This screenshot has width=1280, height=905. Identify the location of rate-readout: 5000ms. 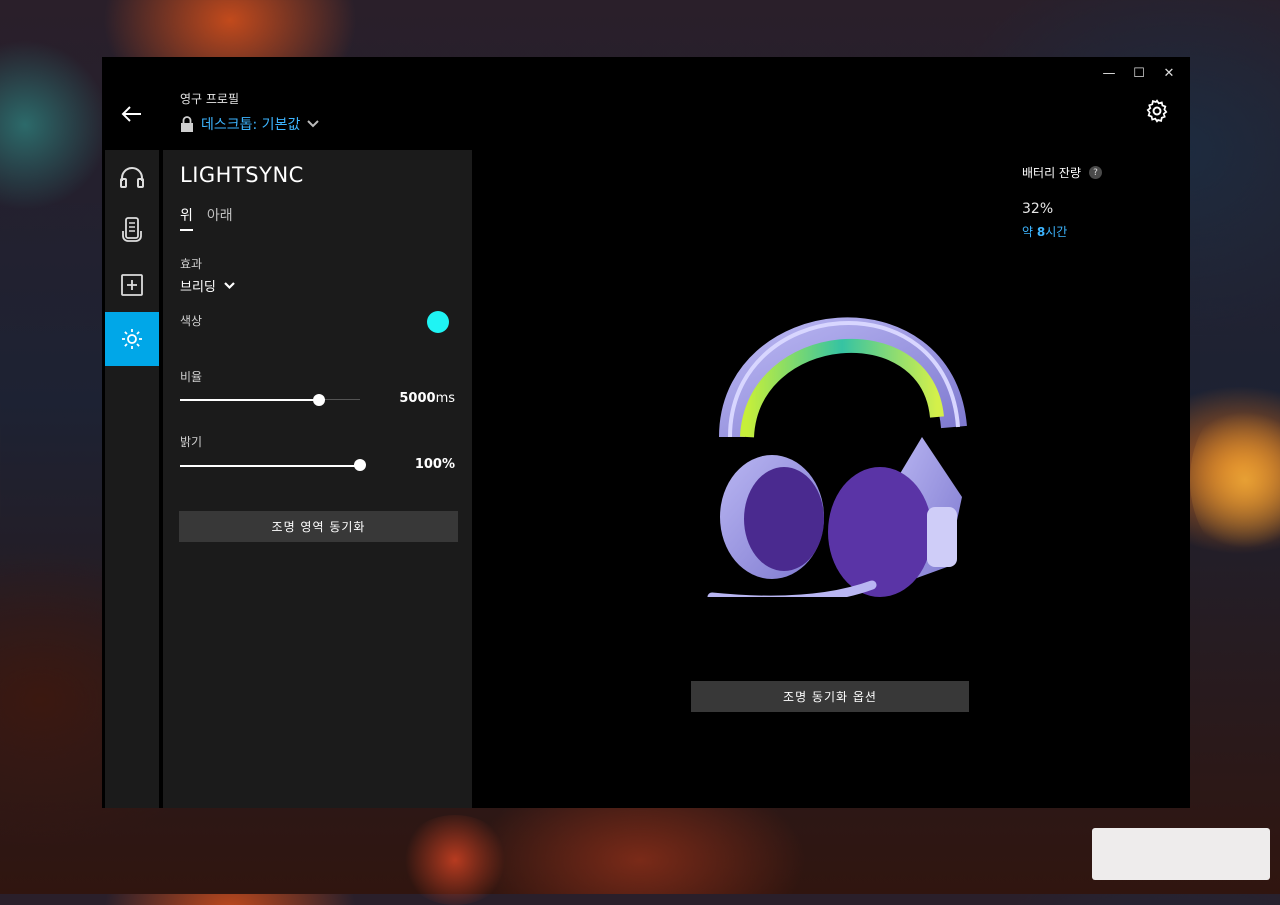
(427, 398).